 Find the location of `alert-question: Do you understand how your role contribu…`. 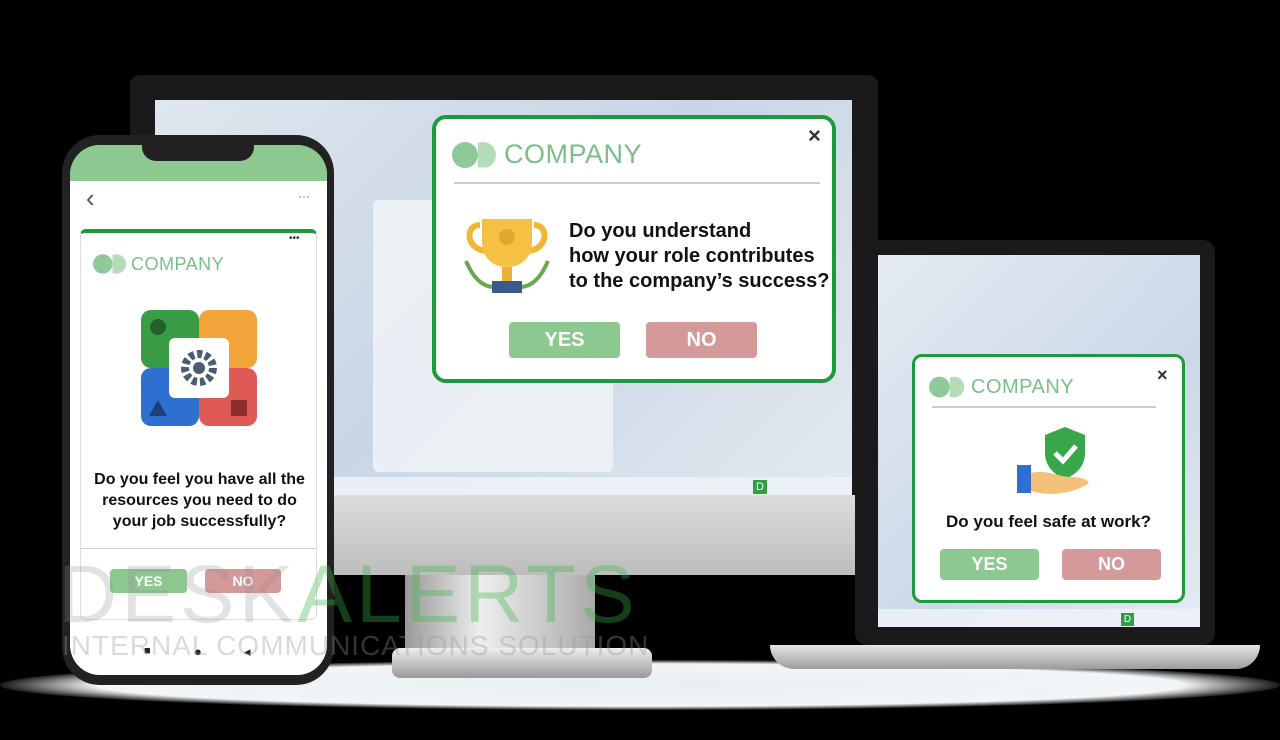

alert-question: Do you understand how your role contribu… is located at coordinates (699, 256).